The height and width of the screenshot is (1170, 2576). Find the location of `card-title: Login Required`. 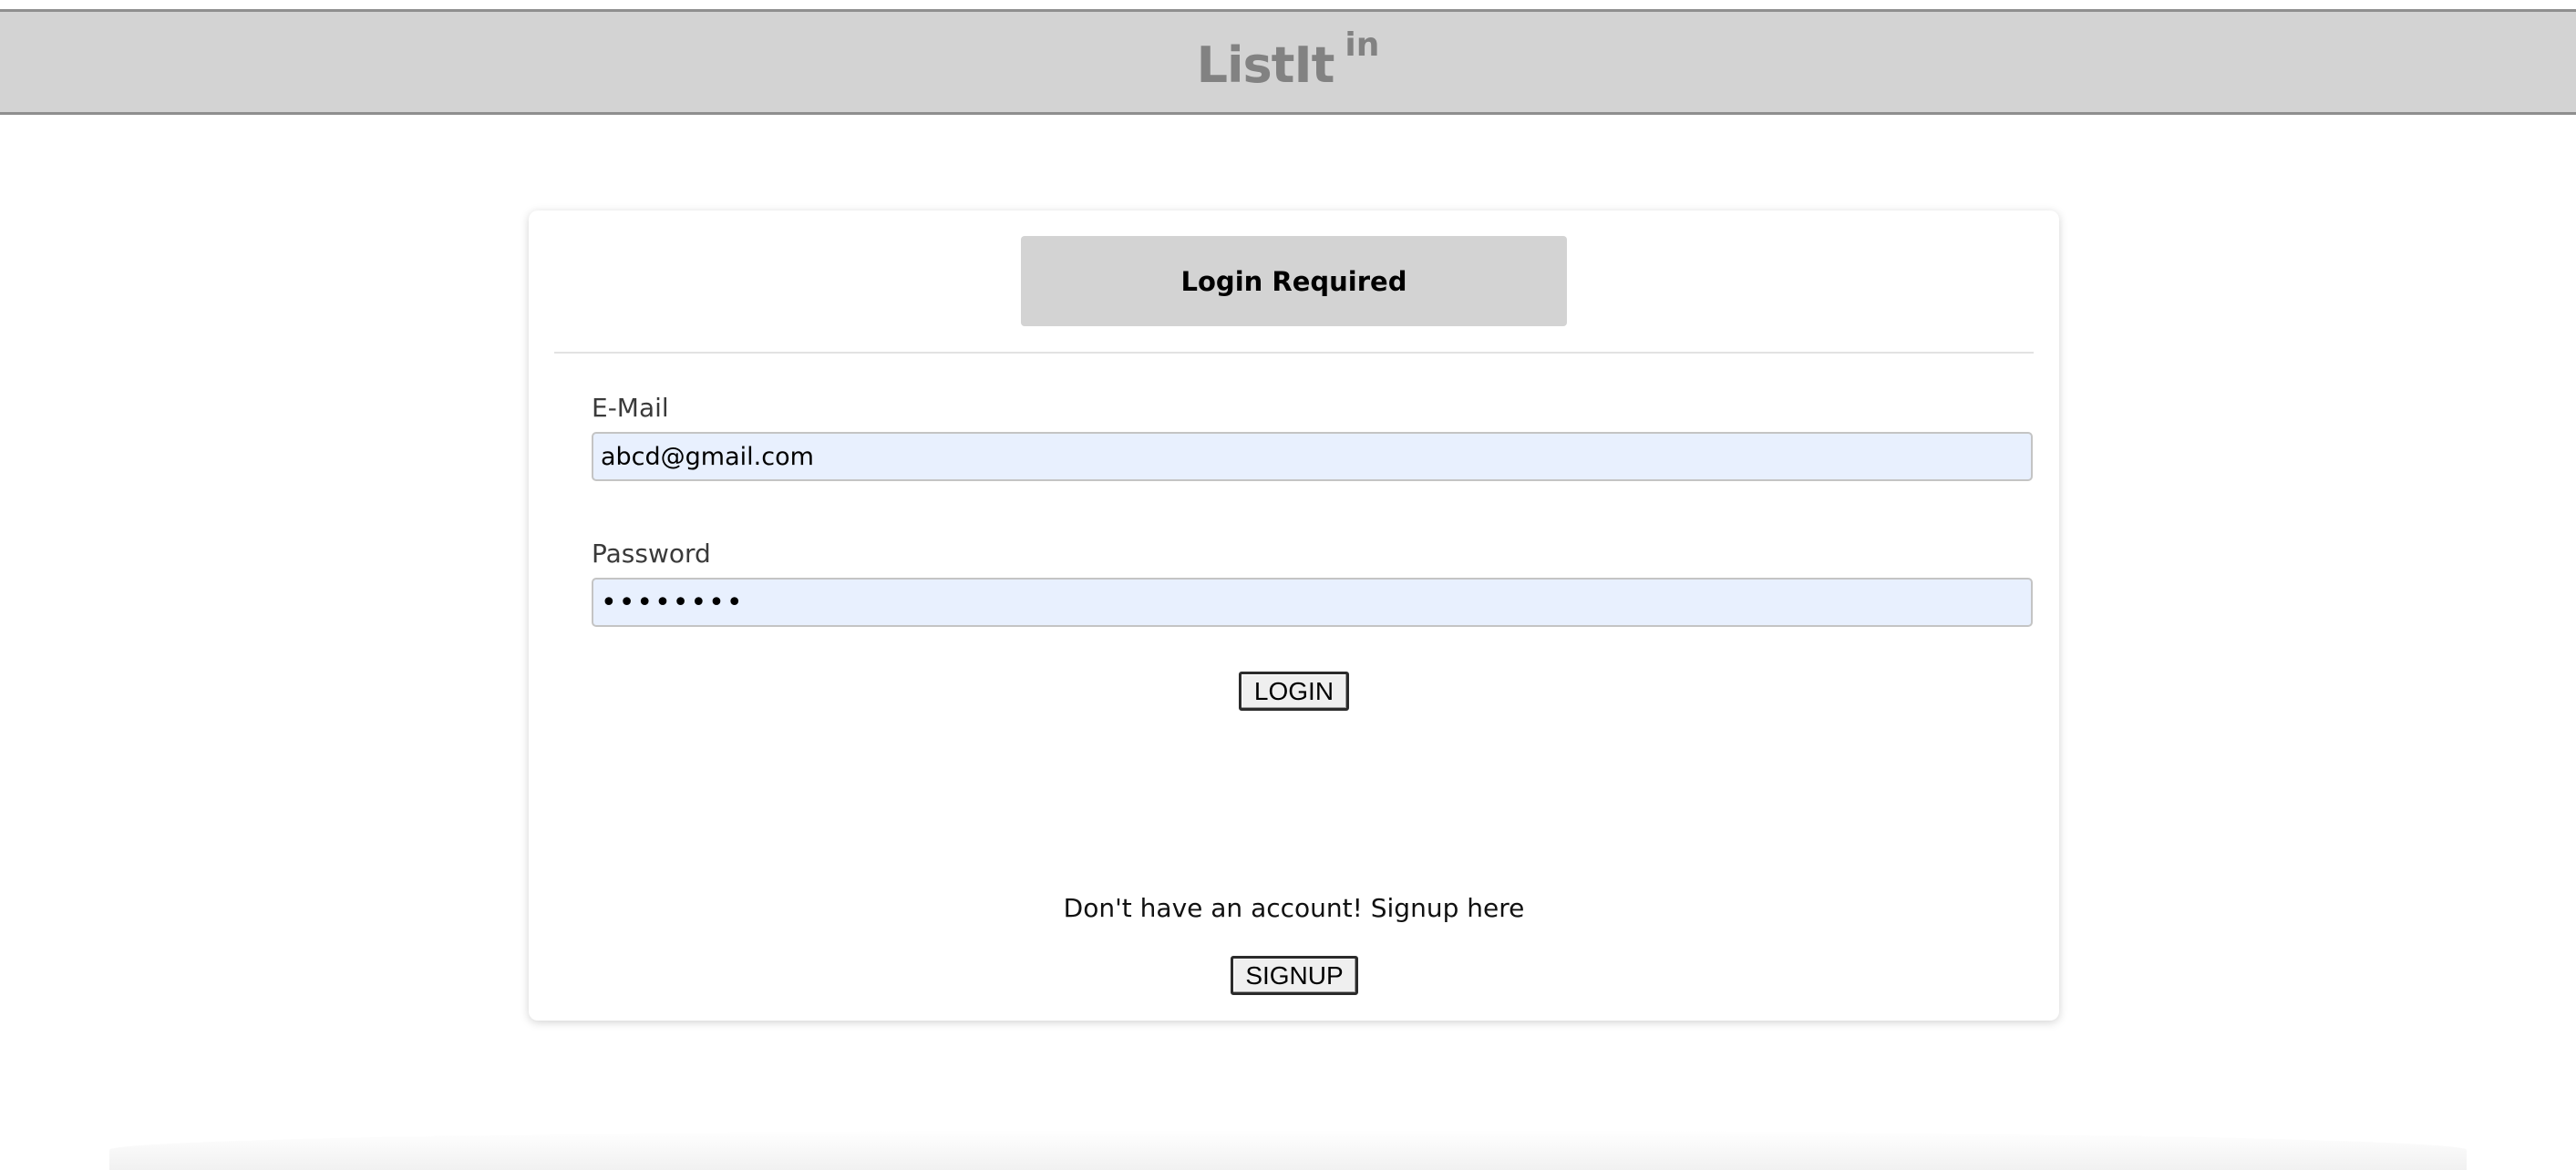

card-title: Login Required is located at coordinates (1293, 281).